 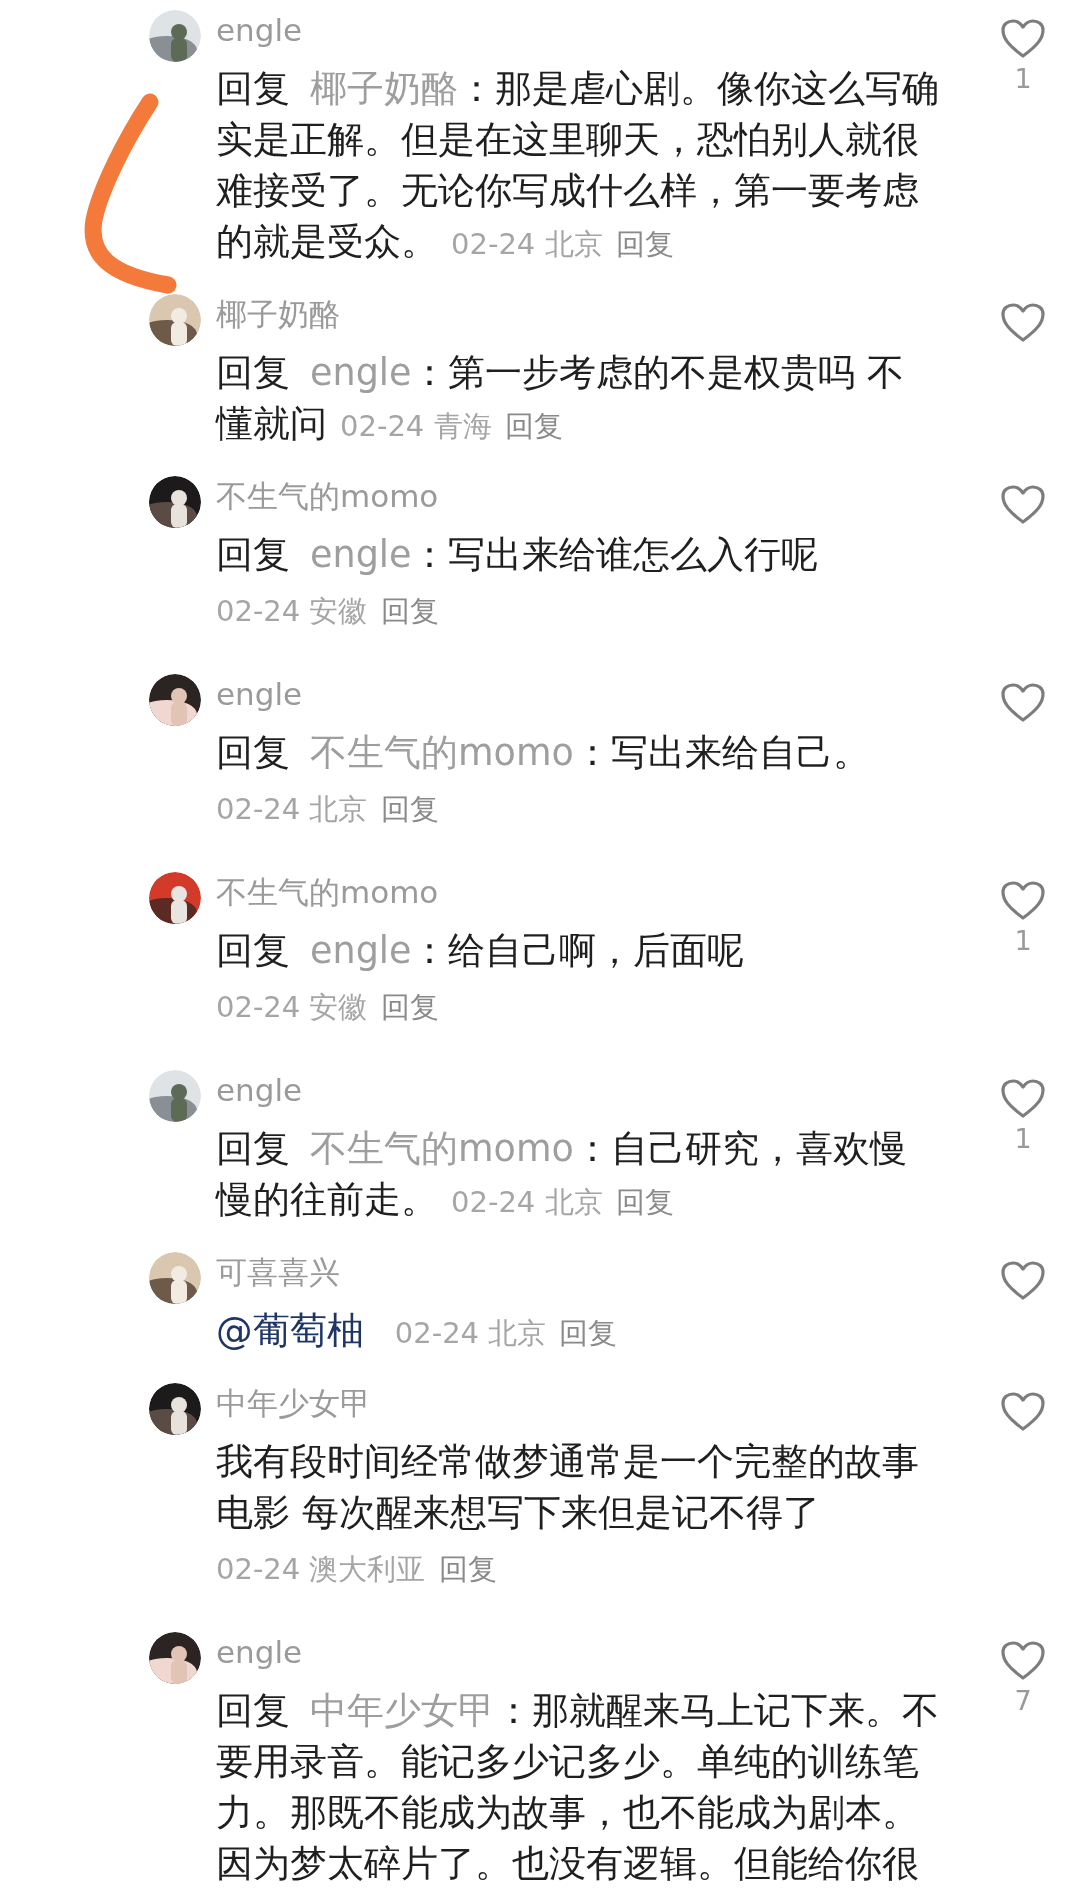 What do you see at coordinates (480, 950) in the screenshot?
I see `comment-text: 回复 engle：给自己啊，后面呢` at bounding box center [480, 950].